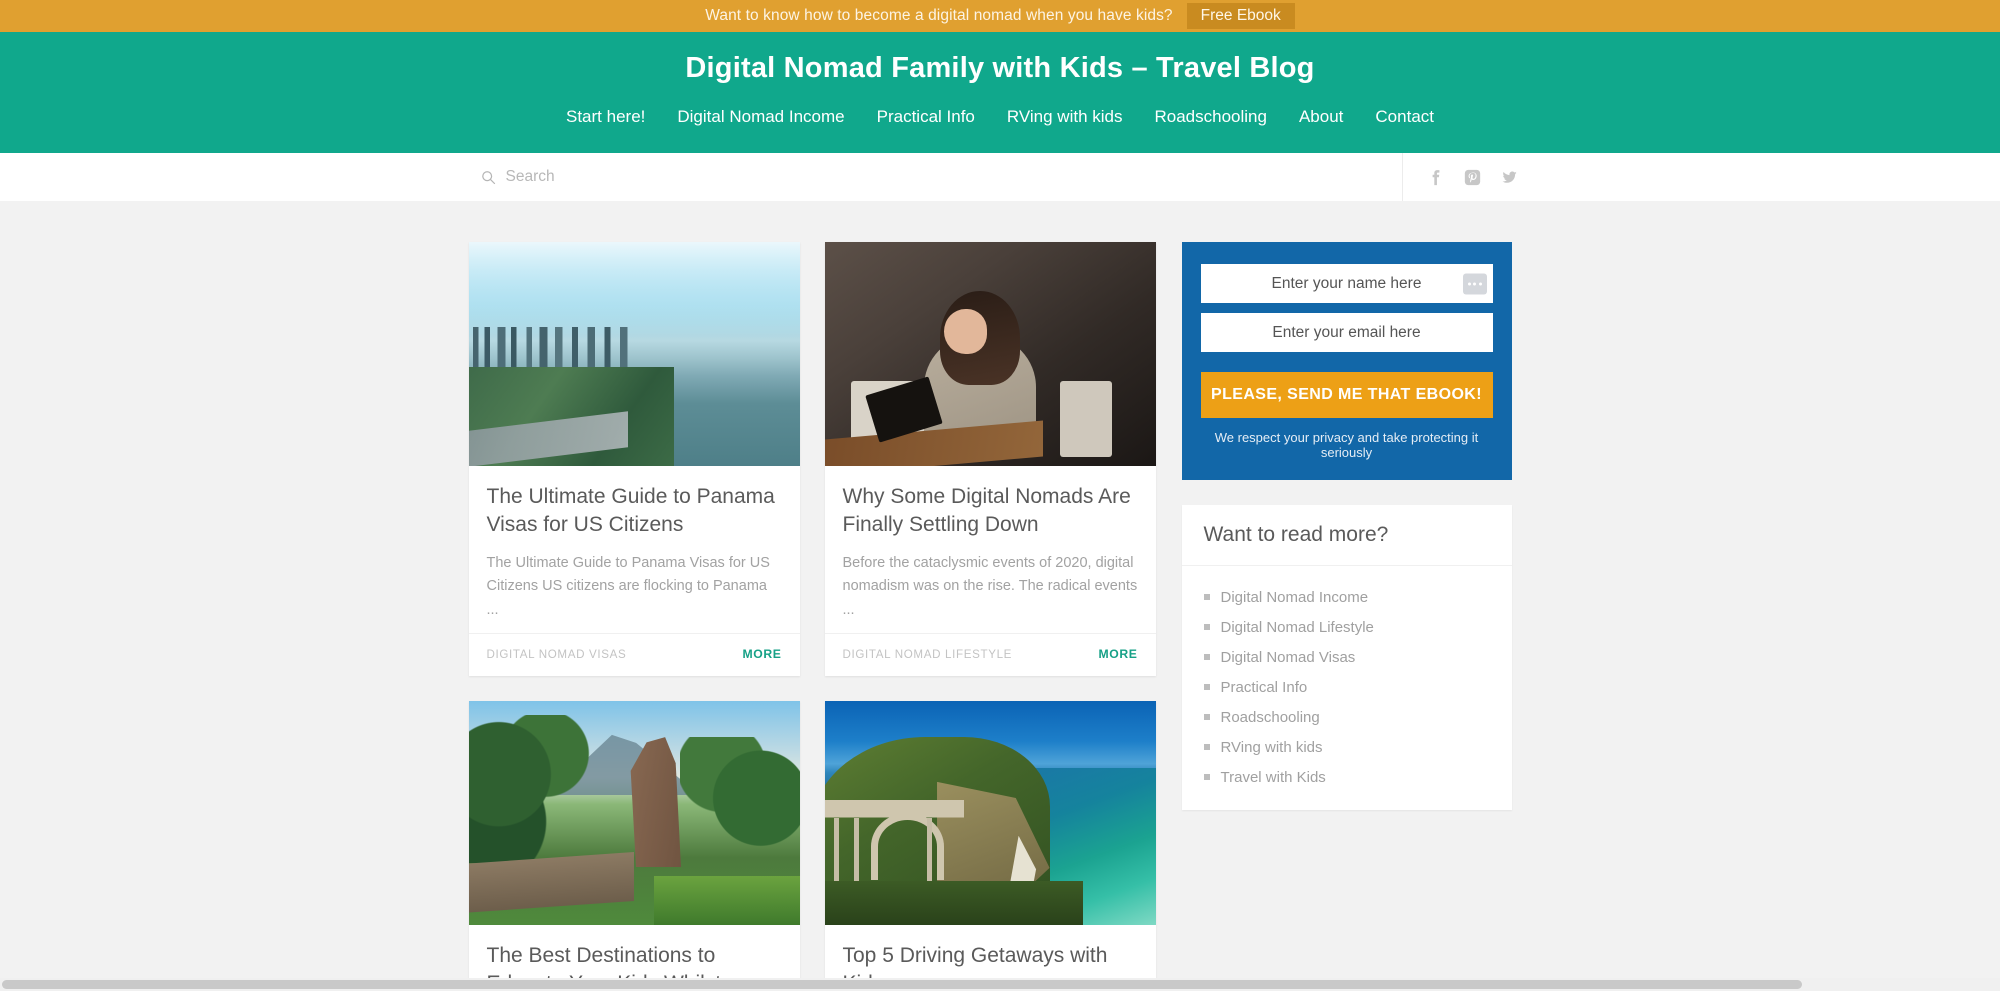 This screenshot has height=991, width=2000. I want to click on email-input, so click(1346, 332).